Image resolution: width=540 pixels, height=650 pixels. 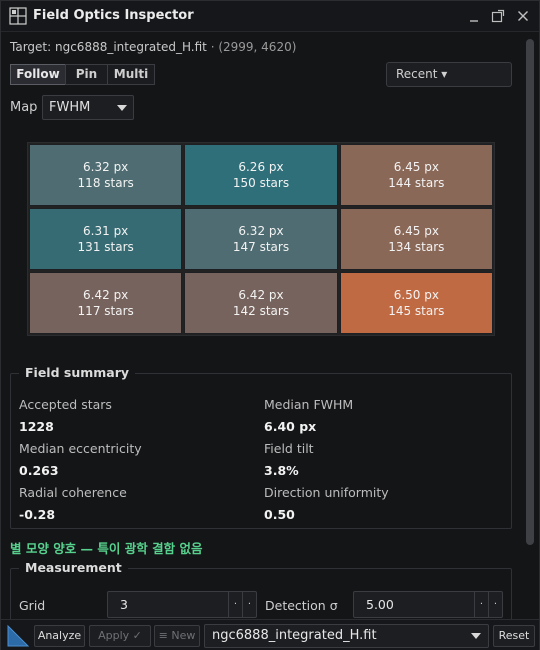 What do you see at coordinates (106, 548) in the screenshot?
I see `status-message: 별 모양 양호 — 특이 광학 결함 없음` at bounding box center [106, 548].